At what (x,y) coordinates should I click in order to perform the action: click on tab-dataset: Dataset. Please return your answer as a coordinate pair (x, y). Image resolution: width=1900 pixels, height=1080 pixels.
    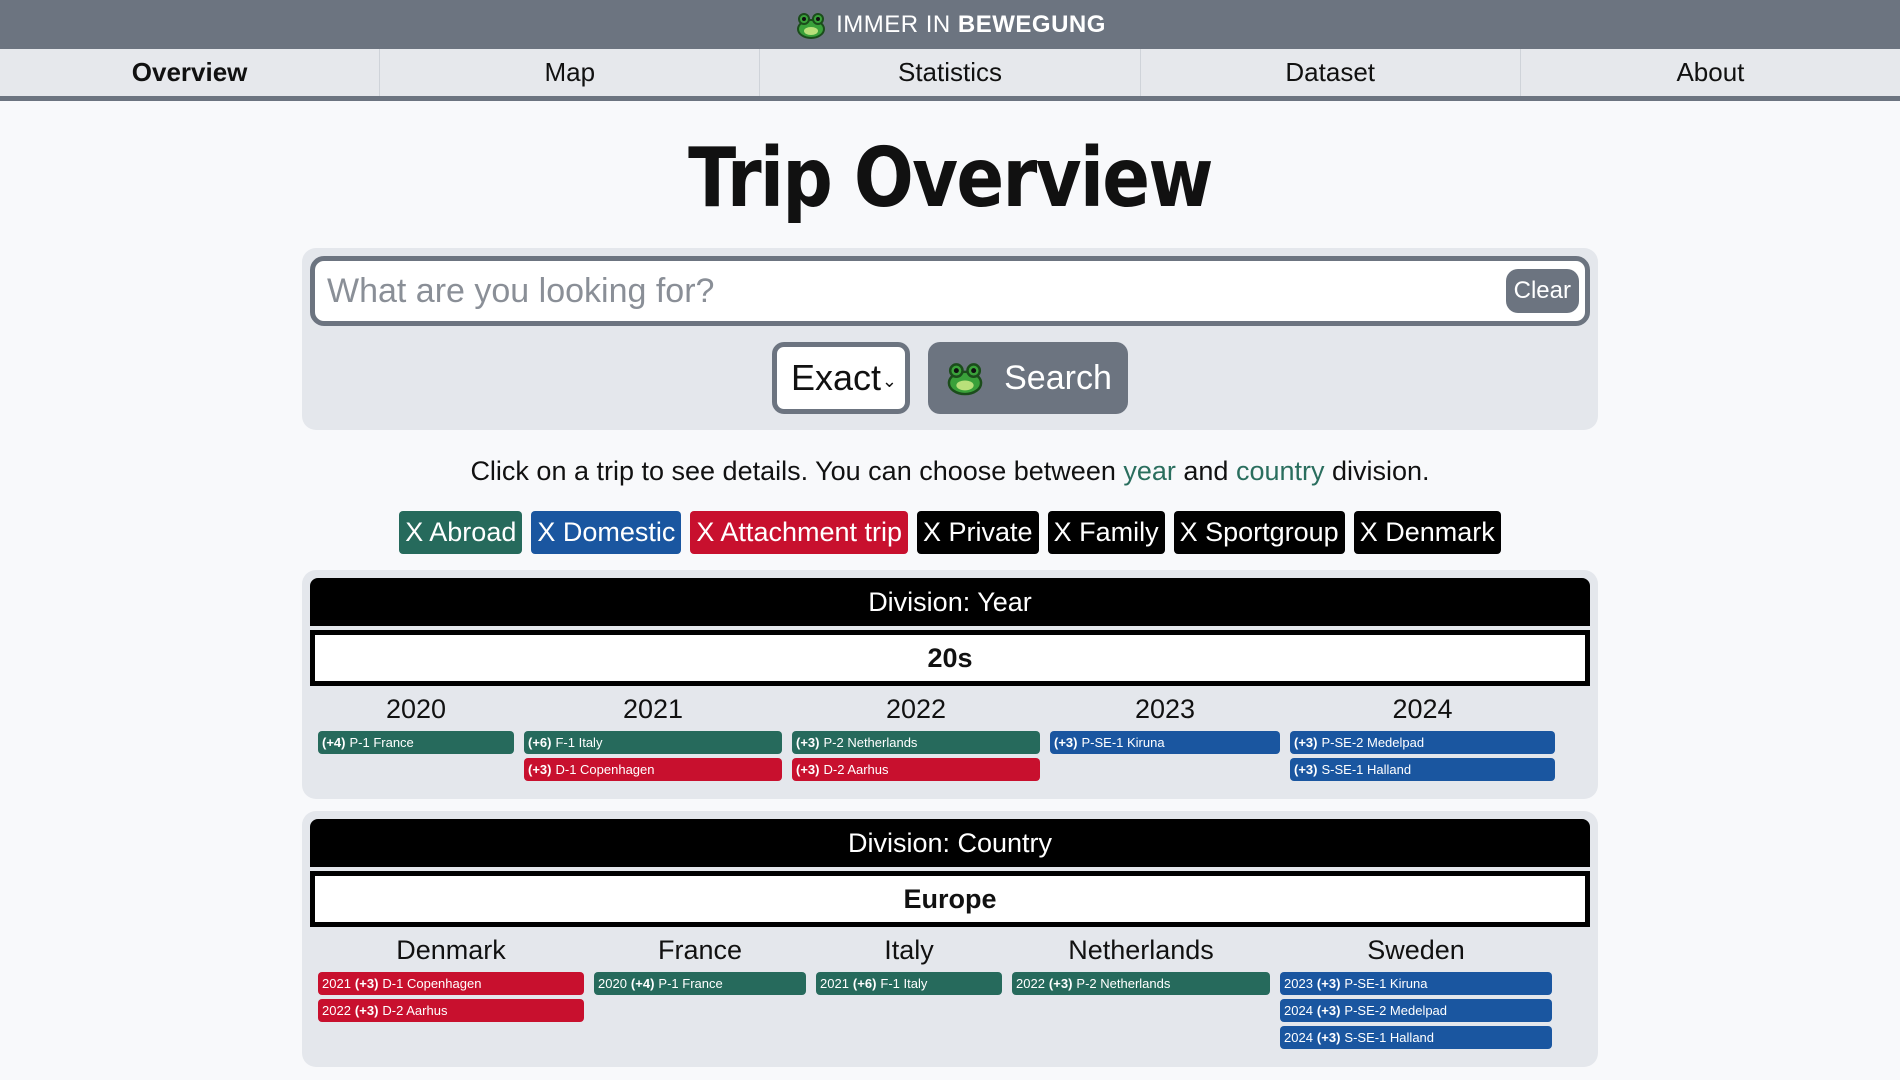
    Looking at the image, I should click on (1331, 72).